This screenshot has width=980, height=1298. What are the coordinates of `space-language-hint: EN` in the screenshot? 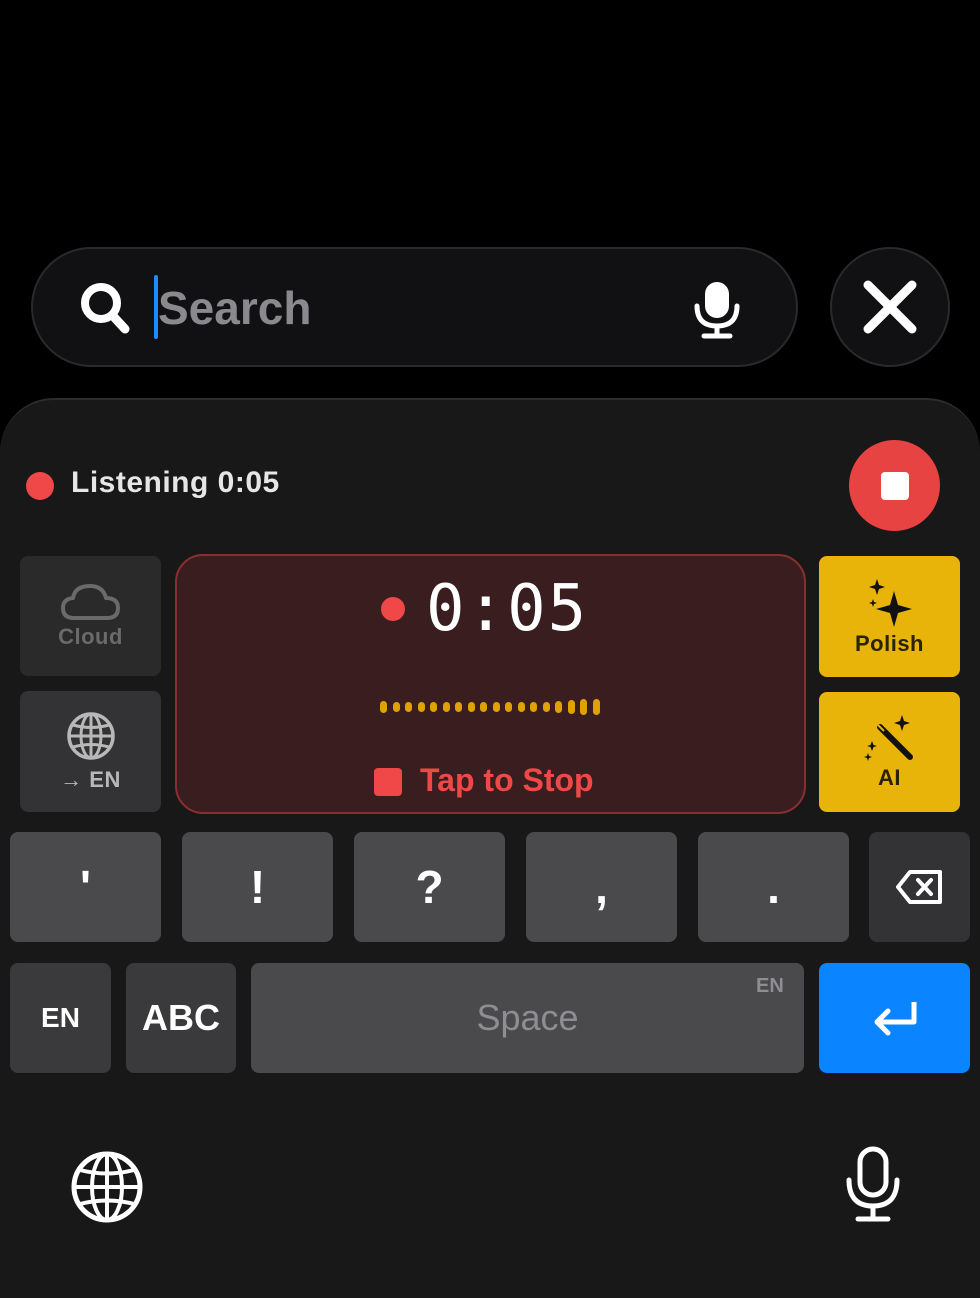 It's located at (770, 986).